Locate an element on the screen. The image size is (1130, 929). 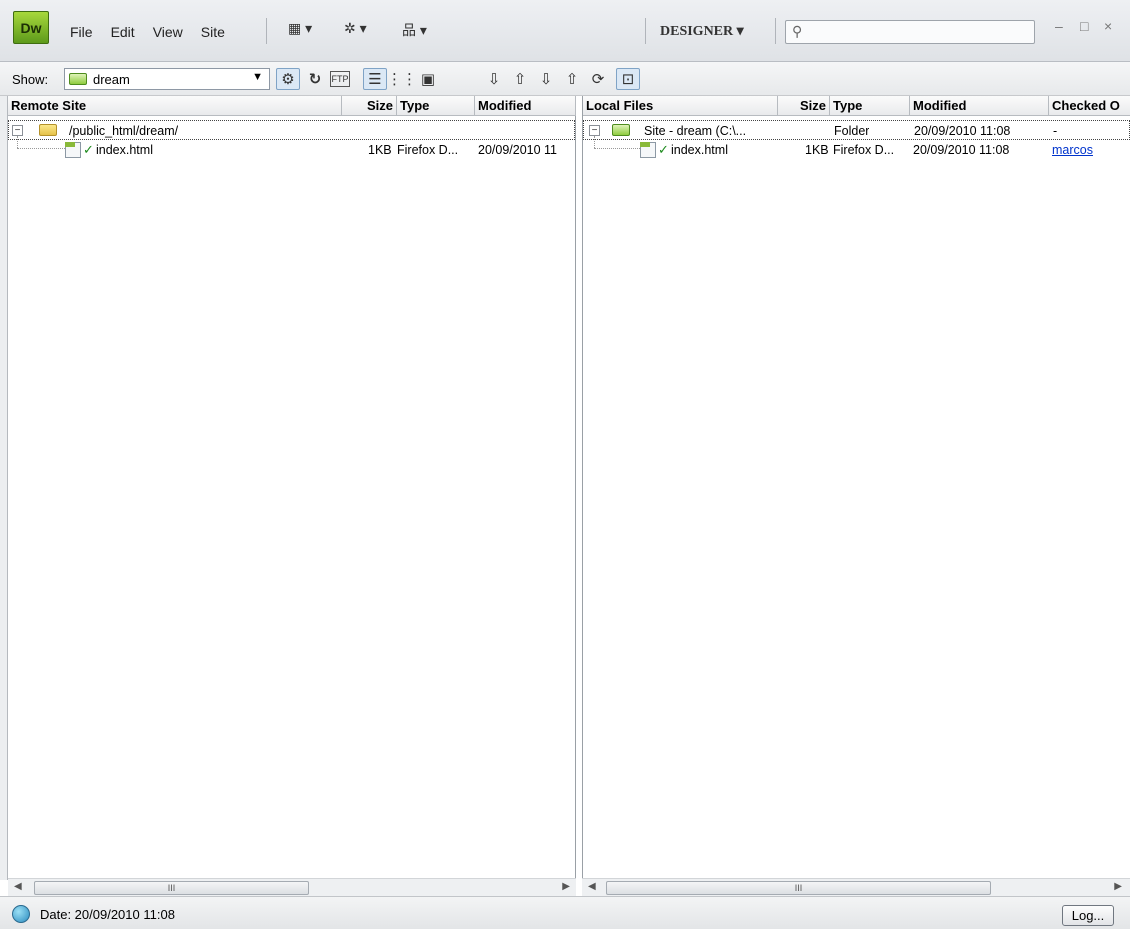
col-checked-out: Checked O is located at coordinates (1089, 106).